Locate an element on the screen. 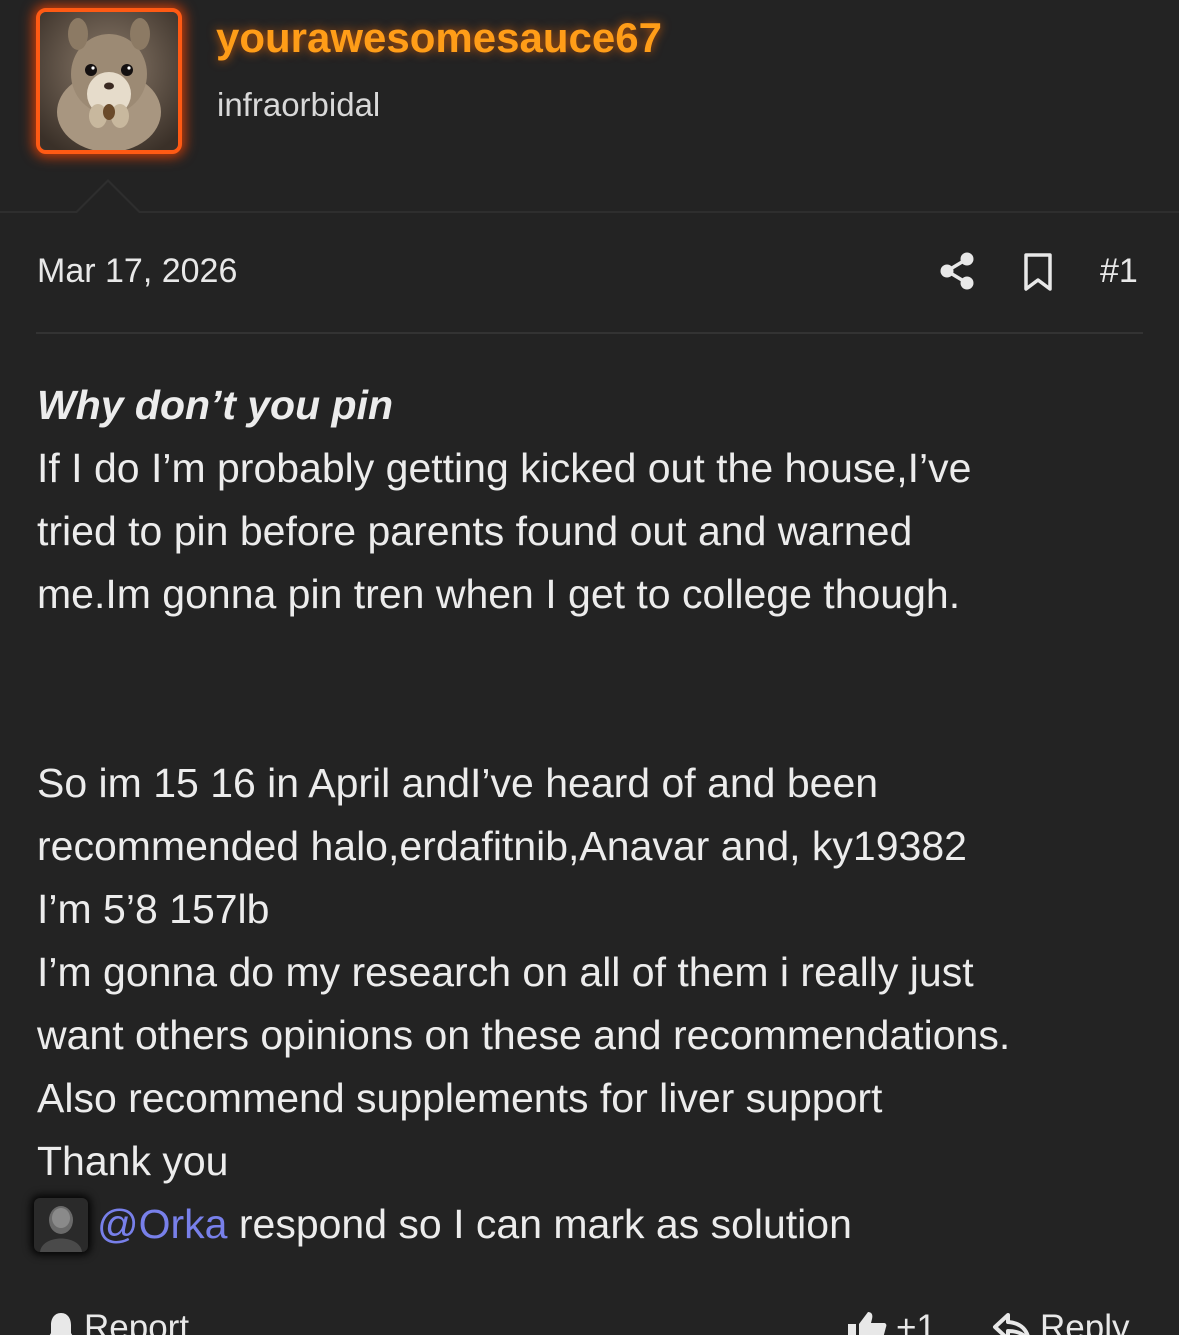 The image size is (1179, 1335). author-pointer-arrow-inner is located at coordinates (108, 197).